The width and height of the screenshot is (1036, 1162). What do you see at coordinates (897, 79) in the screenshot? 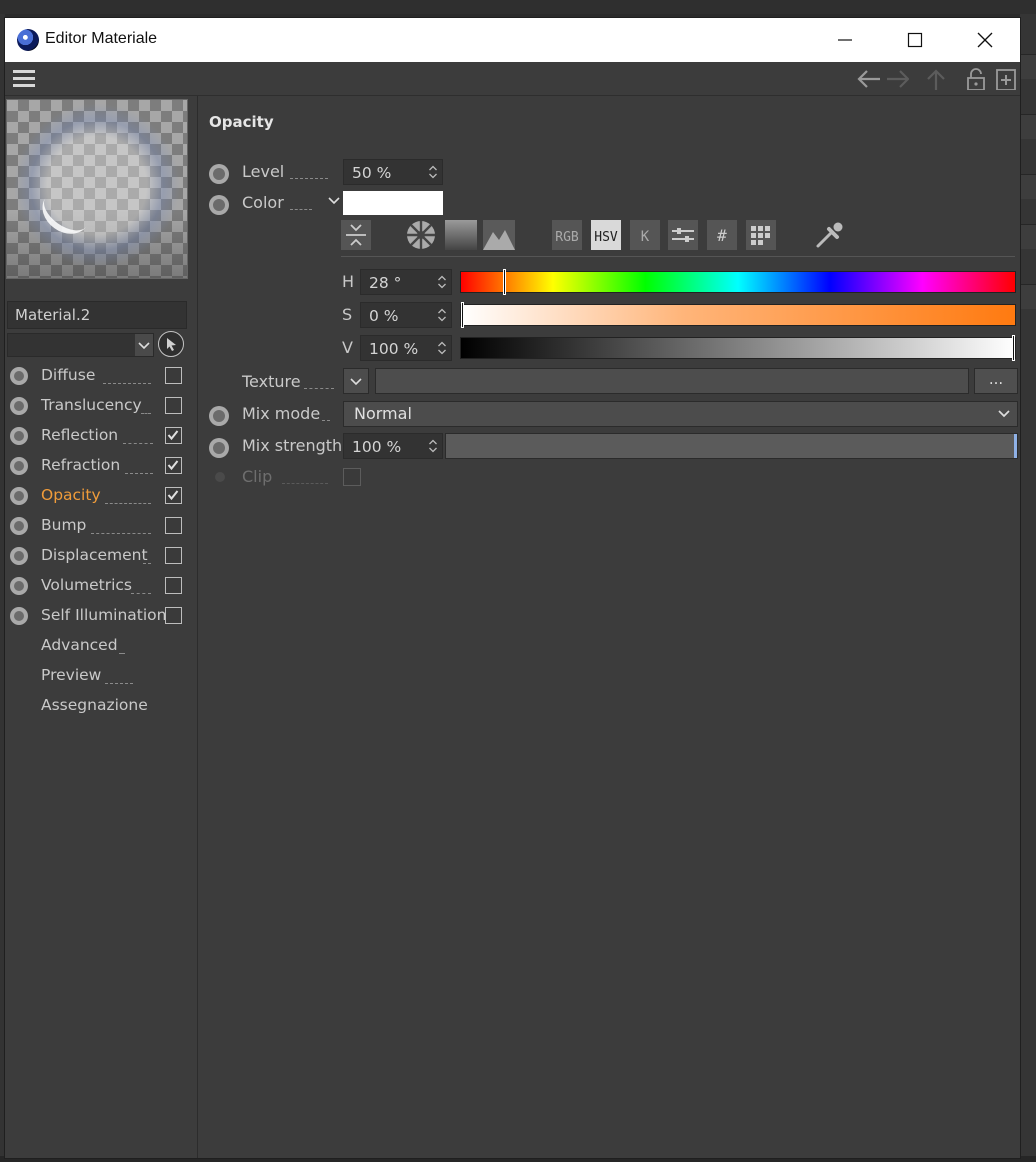
I see `forward-arrow-icon` at bounding box center [897, 79].